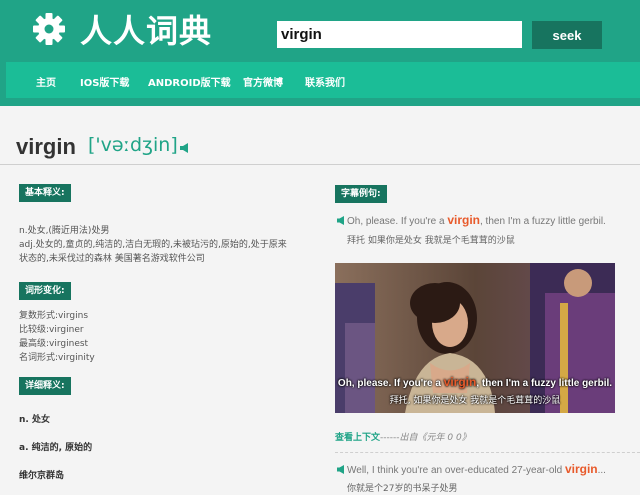 This screenshot has height=495, width=640. Describe the element at coordinates (361, 194) in the screenshot. I see `subtitle-examples-label: 字幕例句:` at that location.